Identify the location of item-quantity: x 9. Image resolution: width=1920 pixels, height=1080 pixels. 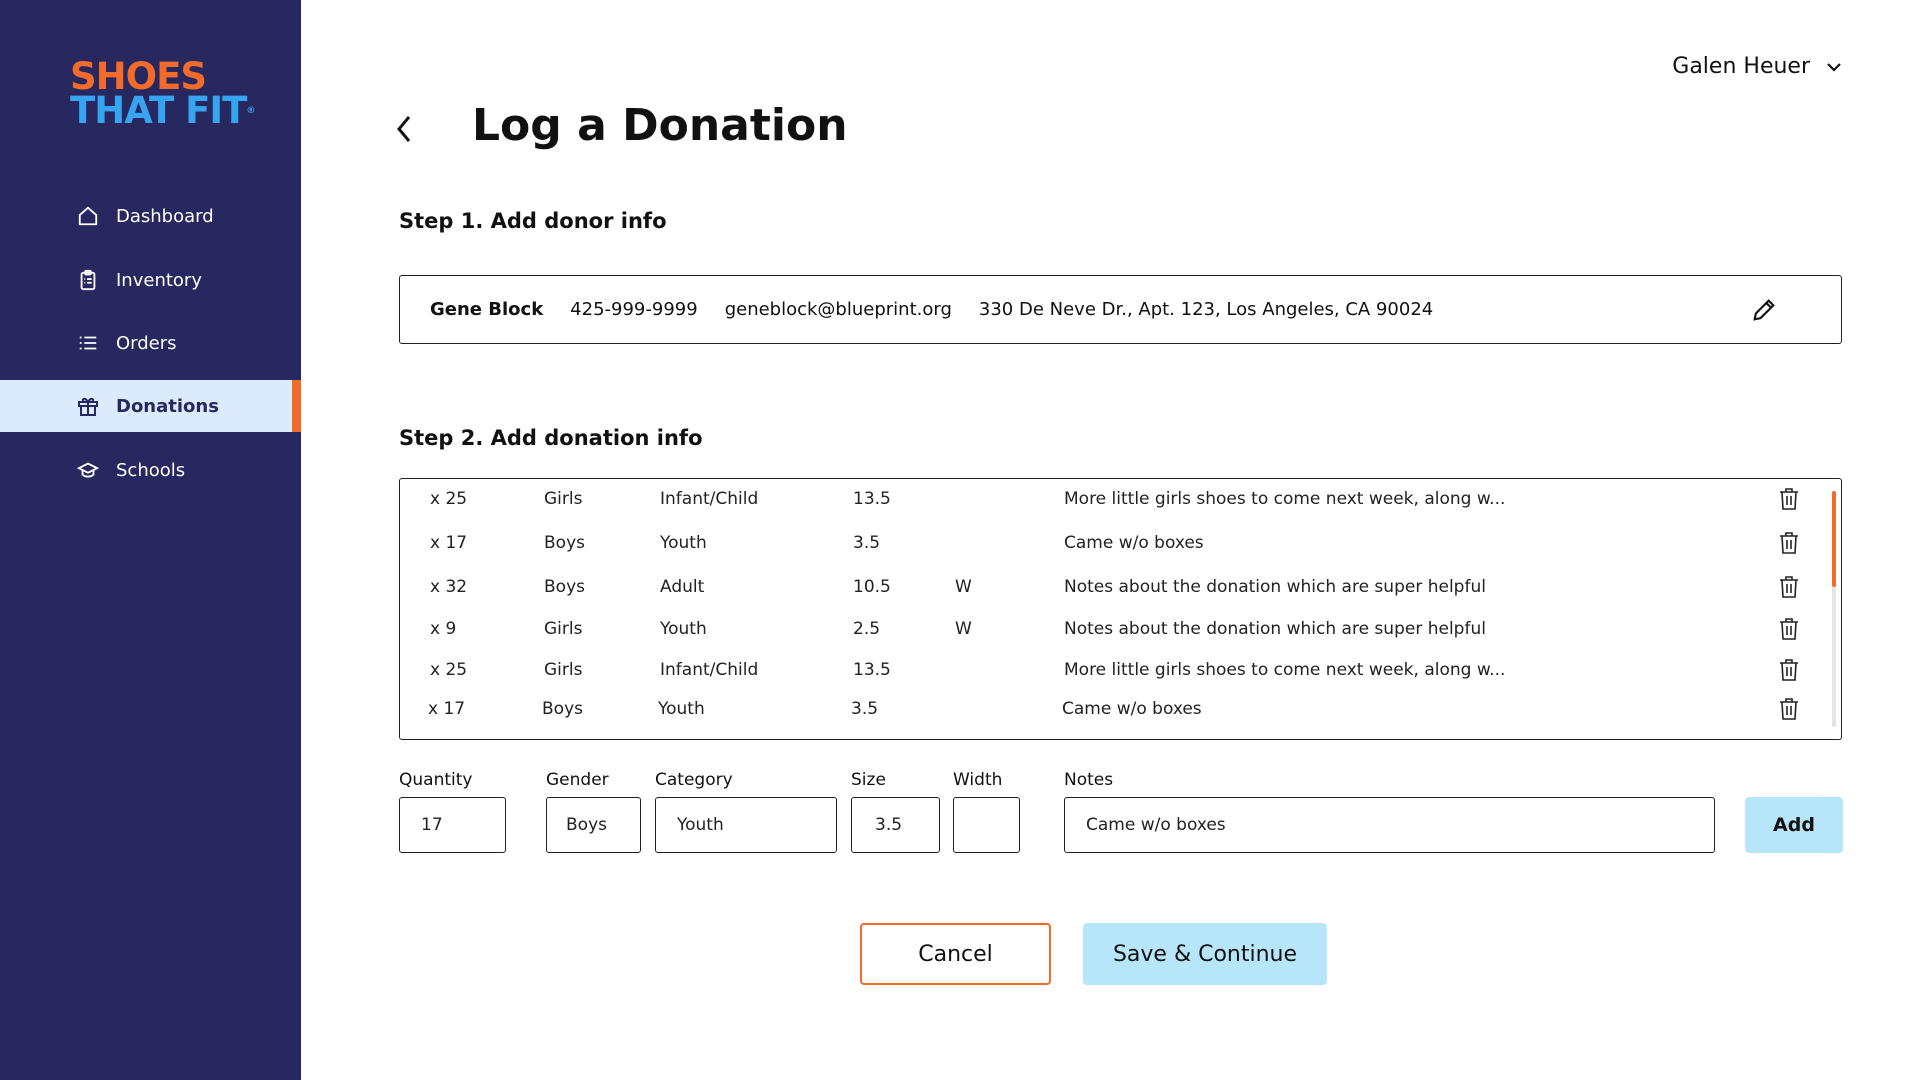
(443, 629).